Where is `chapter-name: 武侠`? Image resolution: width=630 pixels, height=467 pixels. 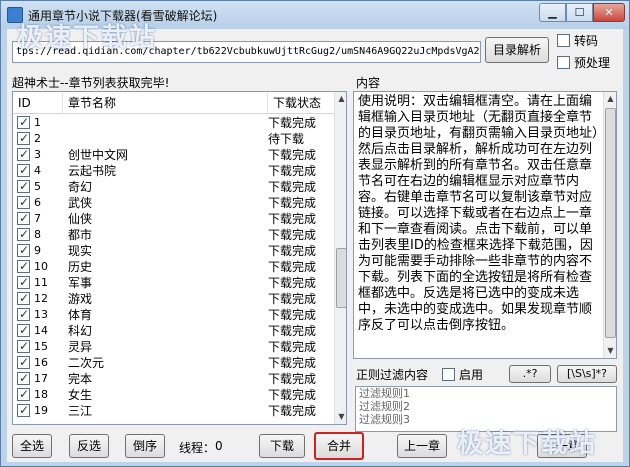
chapter-name: 武侠 is located at coordinates (80, 203).